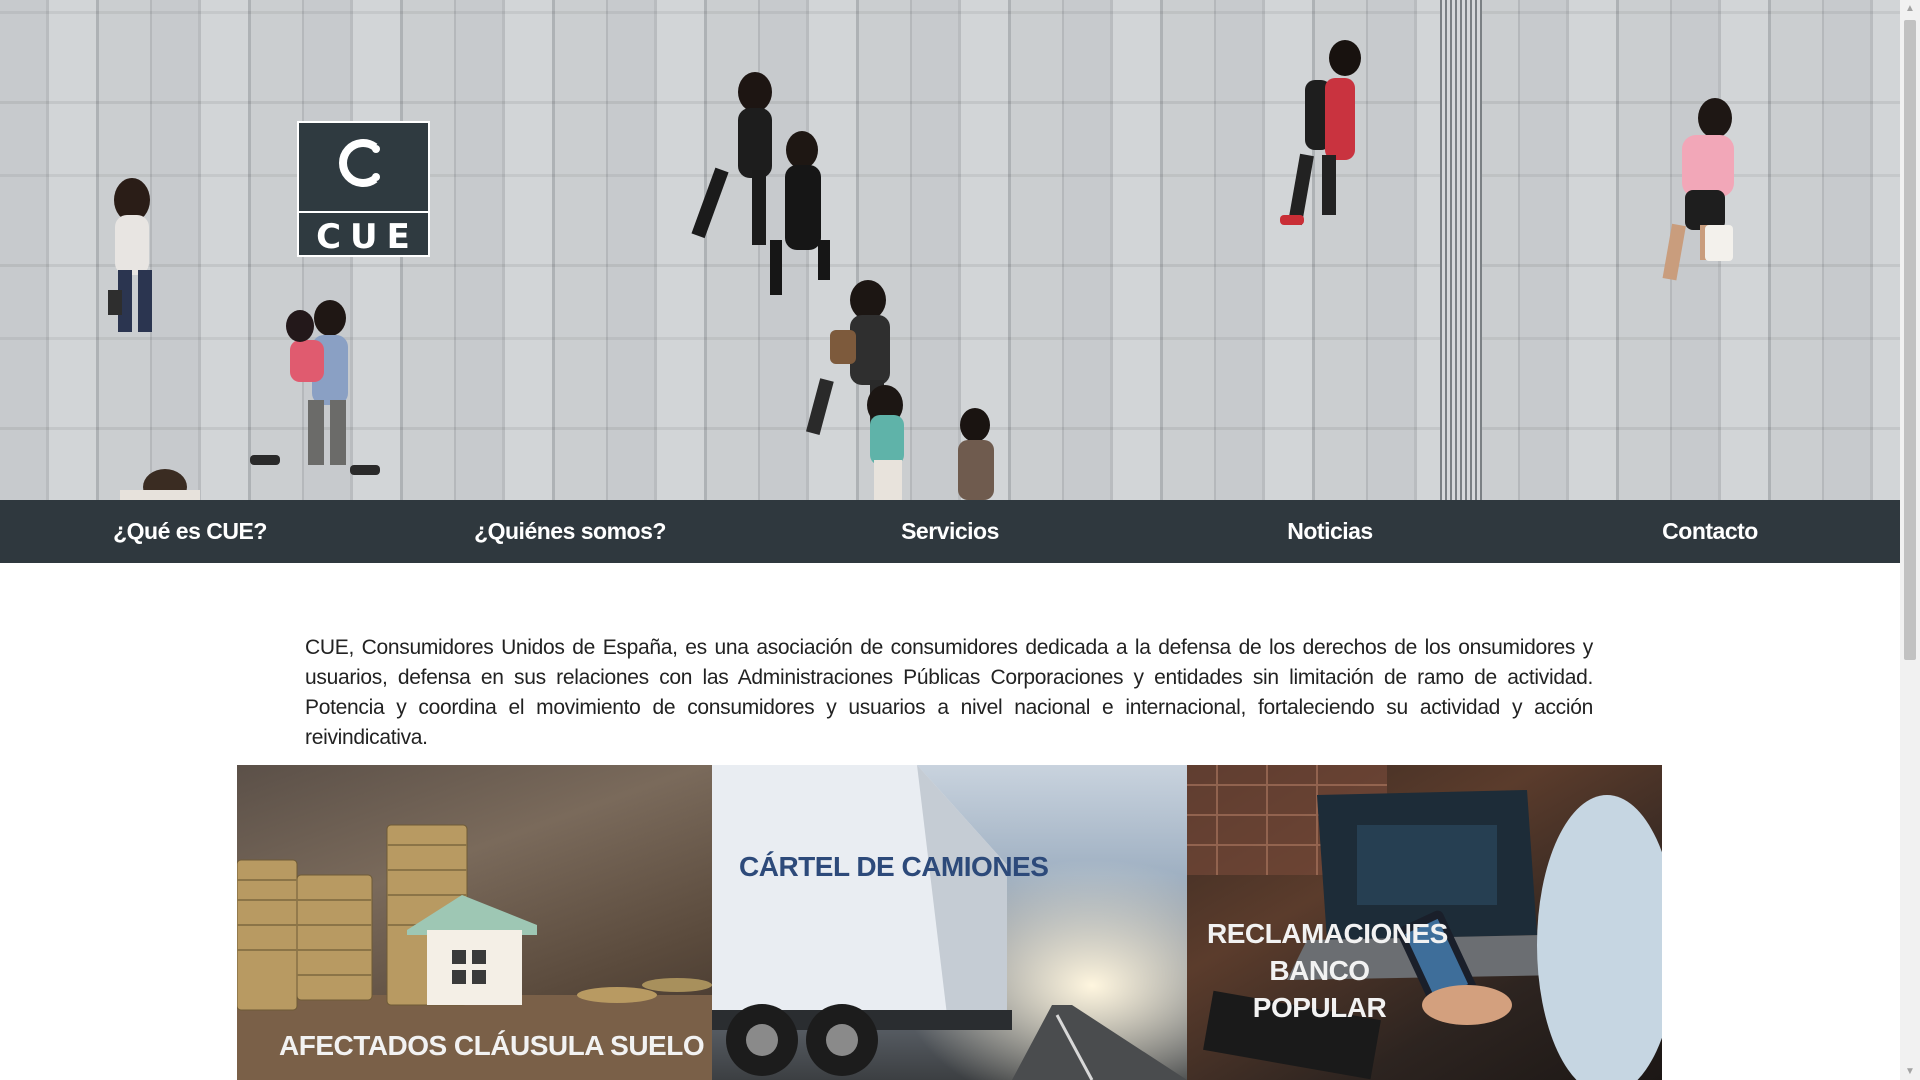 The width and height of the screenshot is (1920, 1080). Describe the element at coordinates (1698, 189) in the screenshot. I see `pedestrian-woman-shopping-bag` at that location.